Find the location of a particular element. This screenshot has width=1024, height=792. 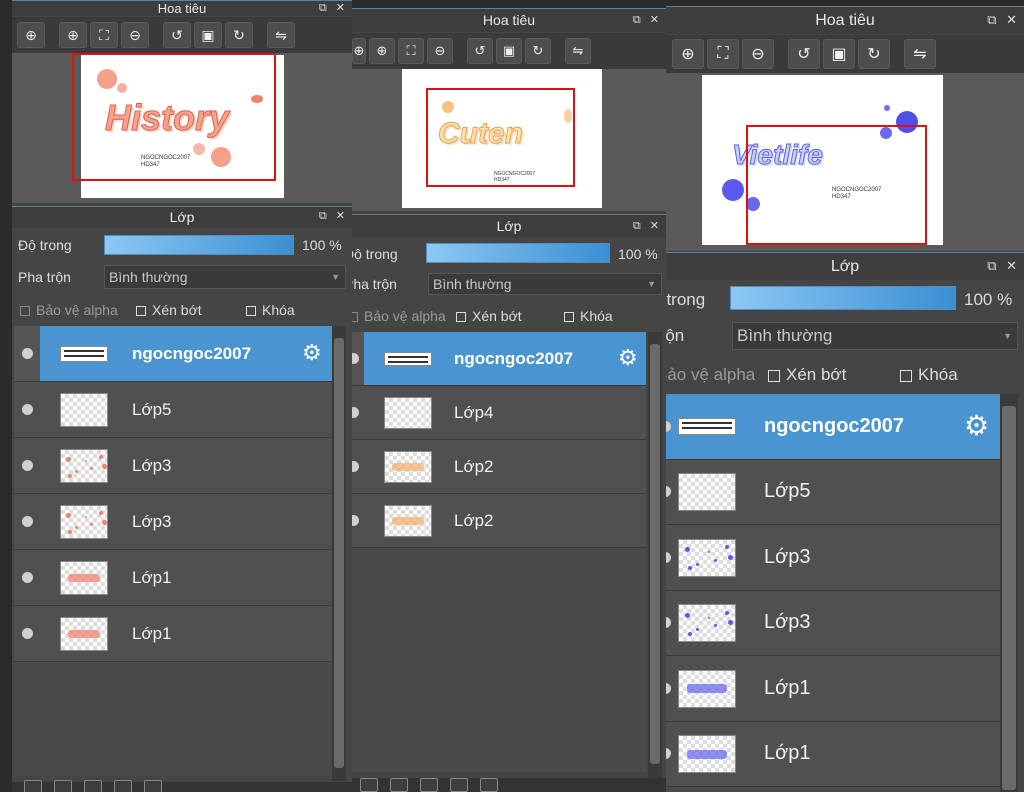

layer-name: Lớp1 is located at coordinates (787, 753).